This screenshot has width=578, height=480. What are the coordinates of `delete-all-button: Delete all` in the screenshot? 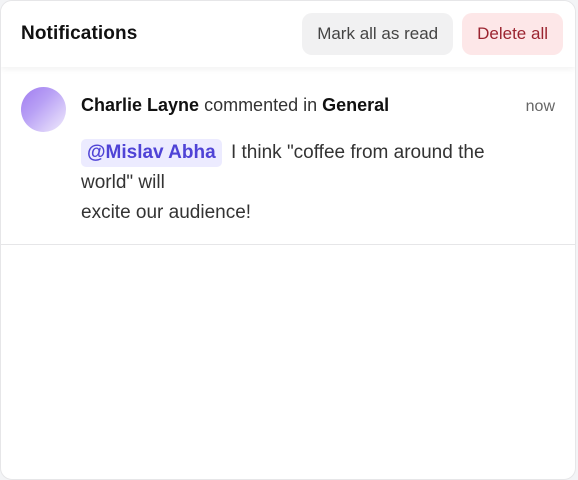 It's located at (512, 34).